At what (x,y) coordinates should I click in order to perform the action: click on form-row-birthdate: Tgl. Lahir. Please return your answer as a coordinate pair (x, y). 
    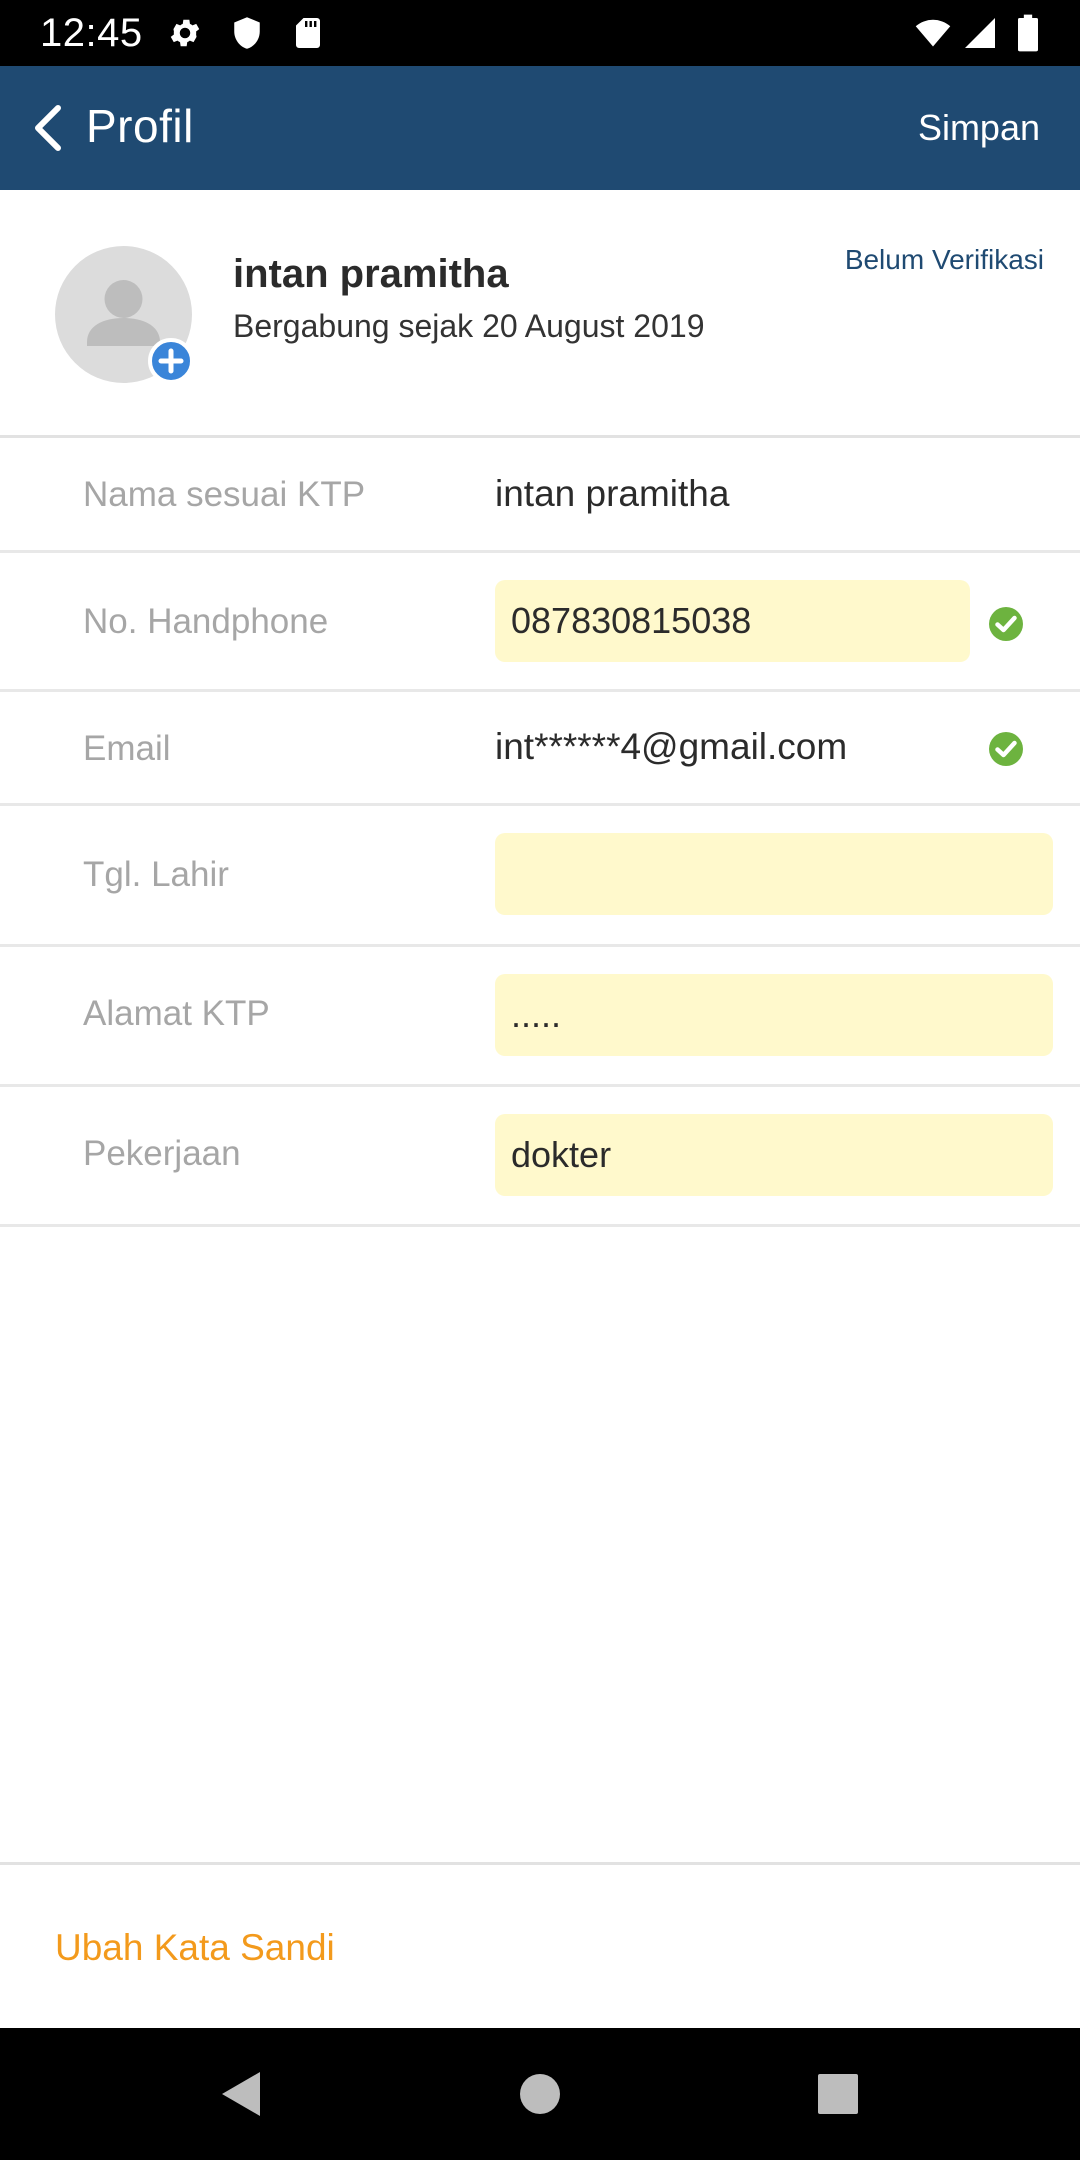
    Looking at the image, I should click on (540, 878).